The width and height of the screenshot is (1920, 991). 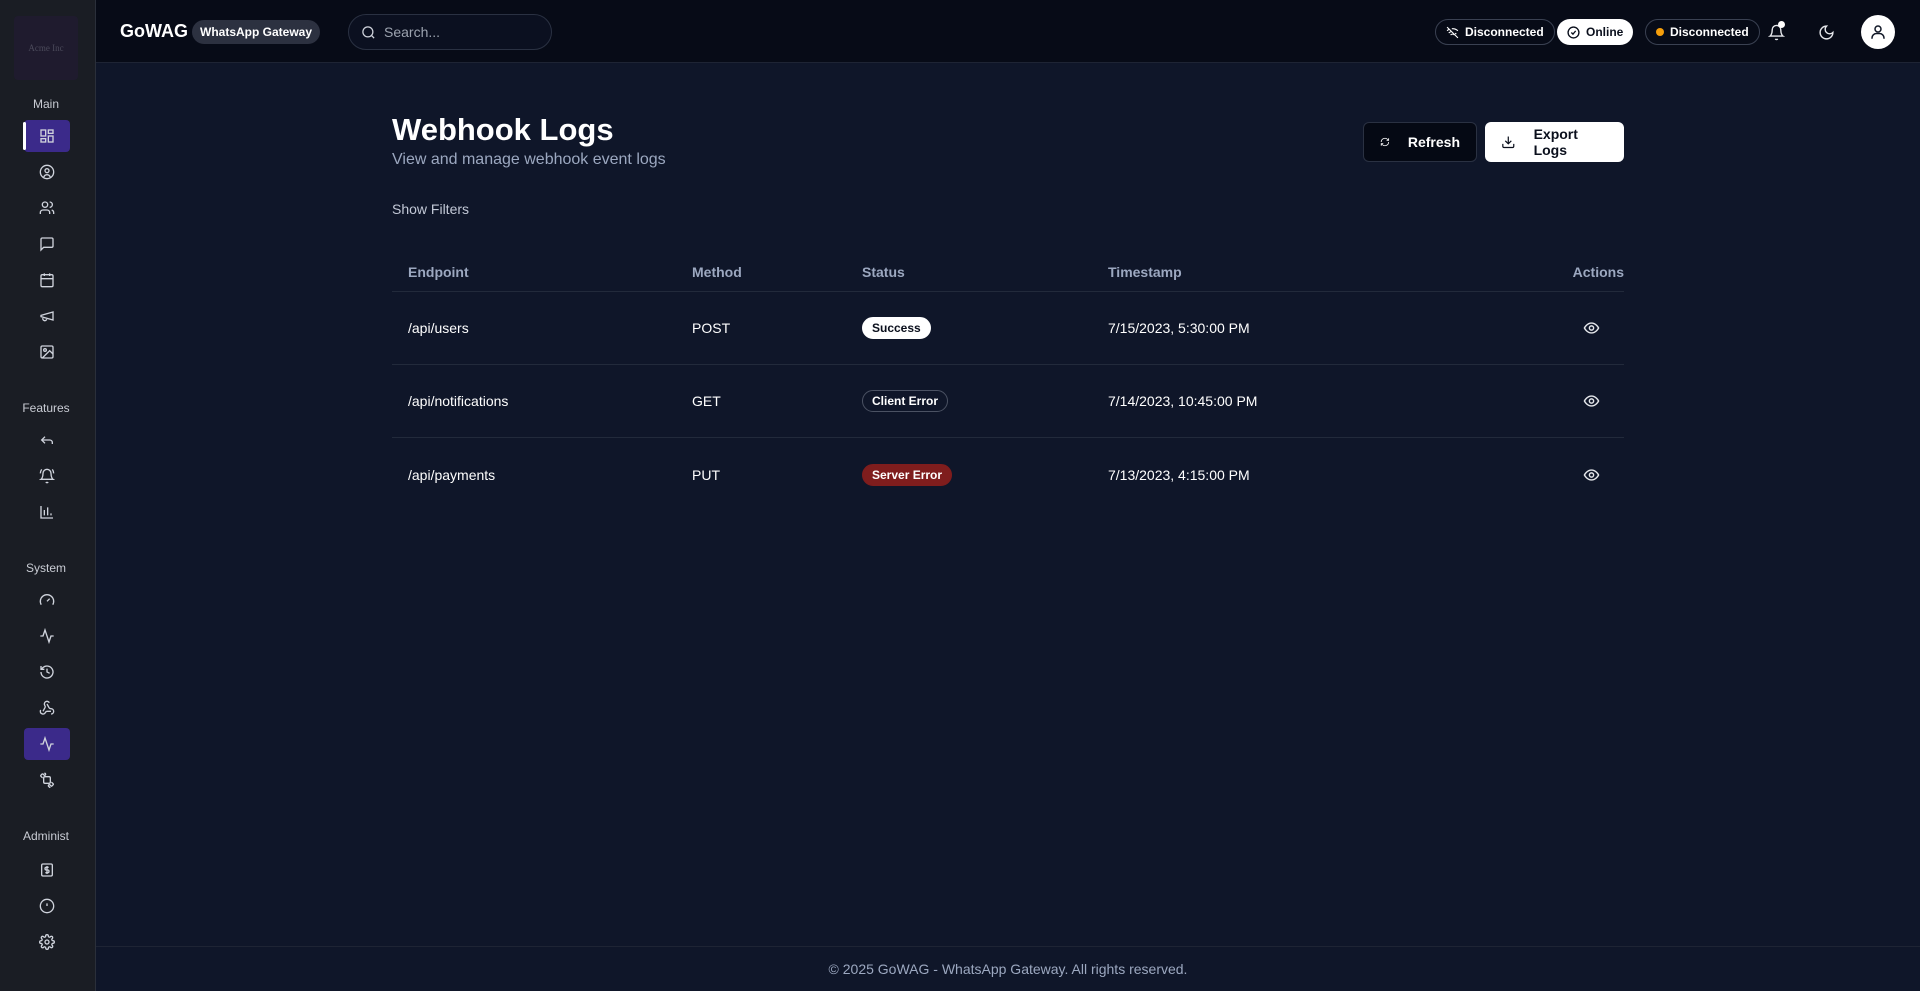 I want to click on sidebar-item-billing, so click(x=47, y=870).